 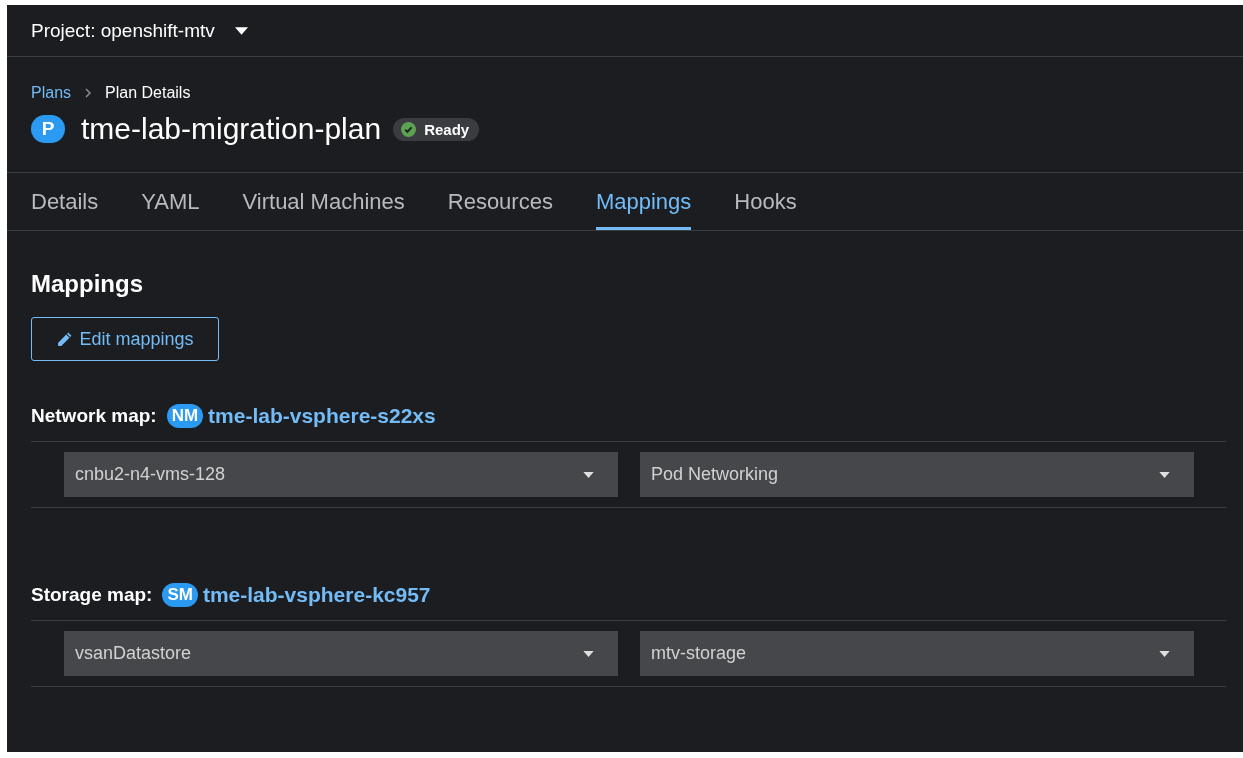 What do you see at coordinates (65, 339) in the screenshot?
I see `pencil-icon` at bounding box center [65, 339].